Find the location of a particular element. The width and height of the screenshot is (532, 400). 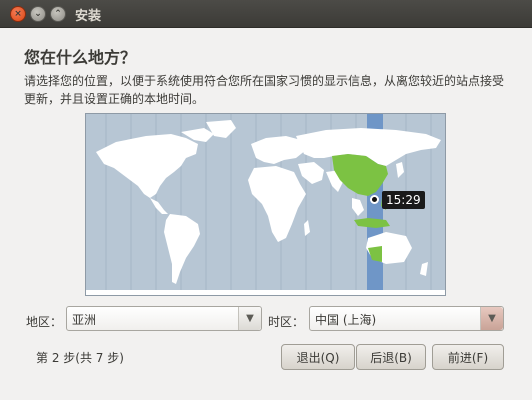

africa is located at coordinates (277, 204).